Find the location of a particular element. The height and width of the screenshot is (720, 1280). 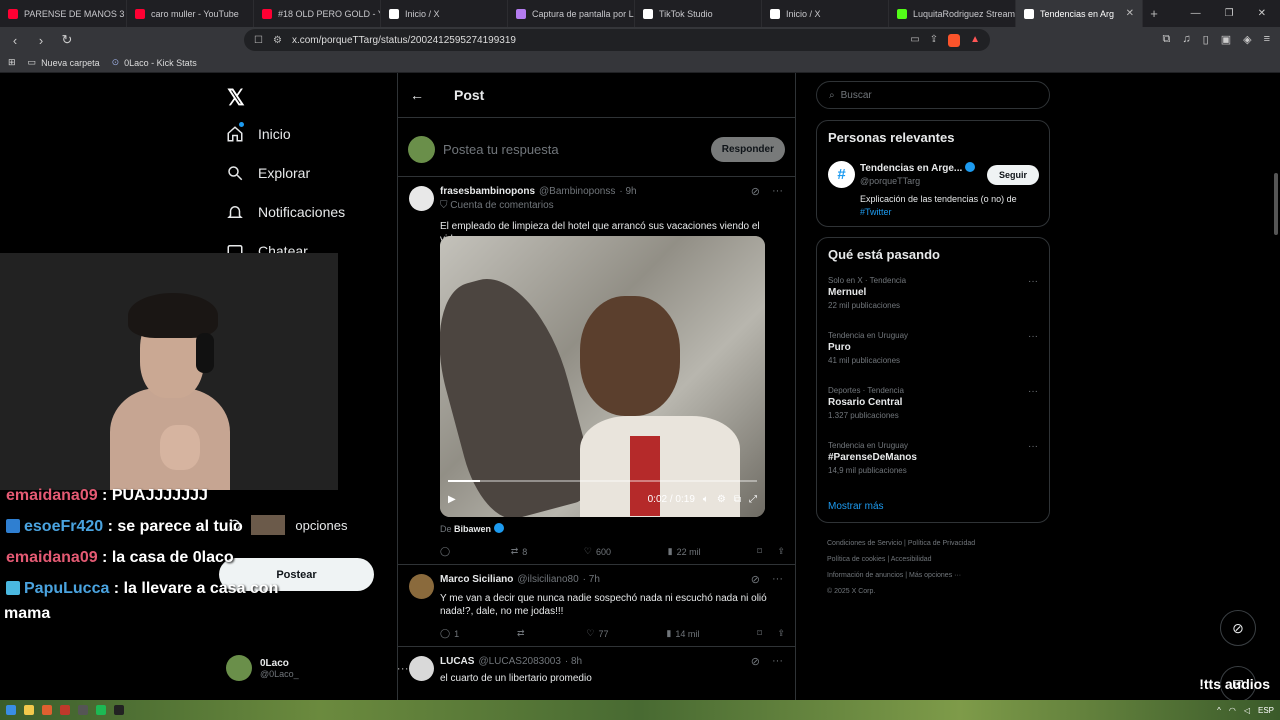

post-time: · 8h is located at coordinates (573, 661).